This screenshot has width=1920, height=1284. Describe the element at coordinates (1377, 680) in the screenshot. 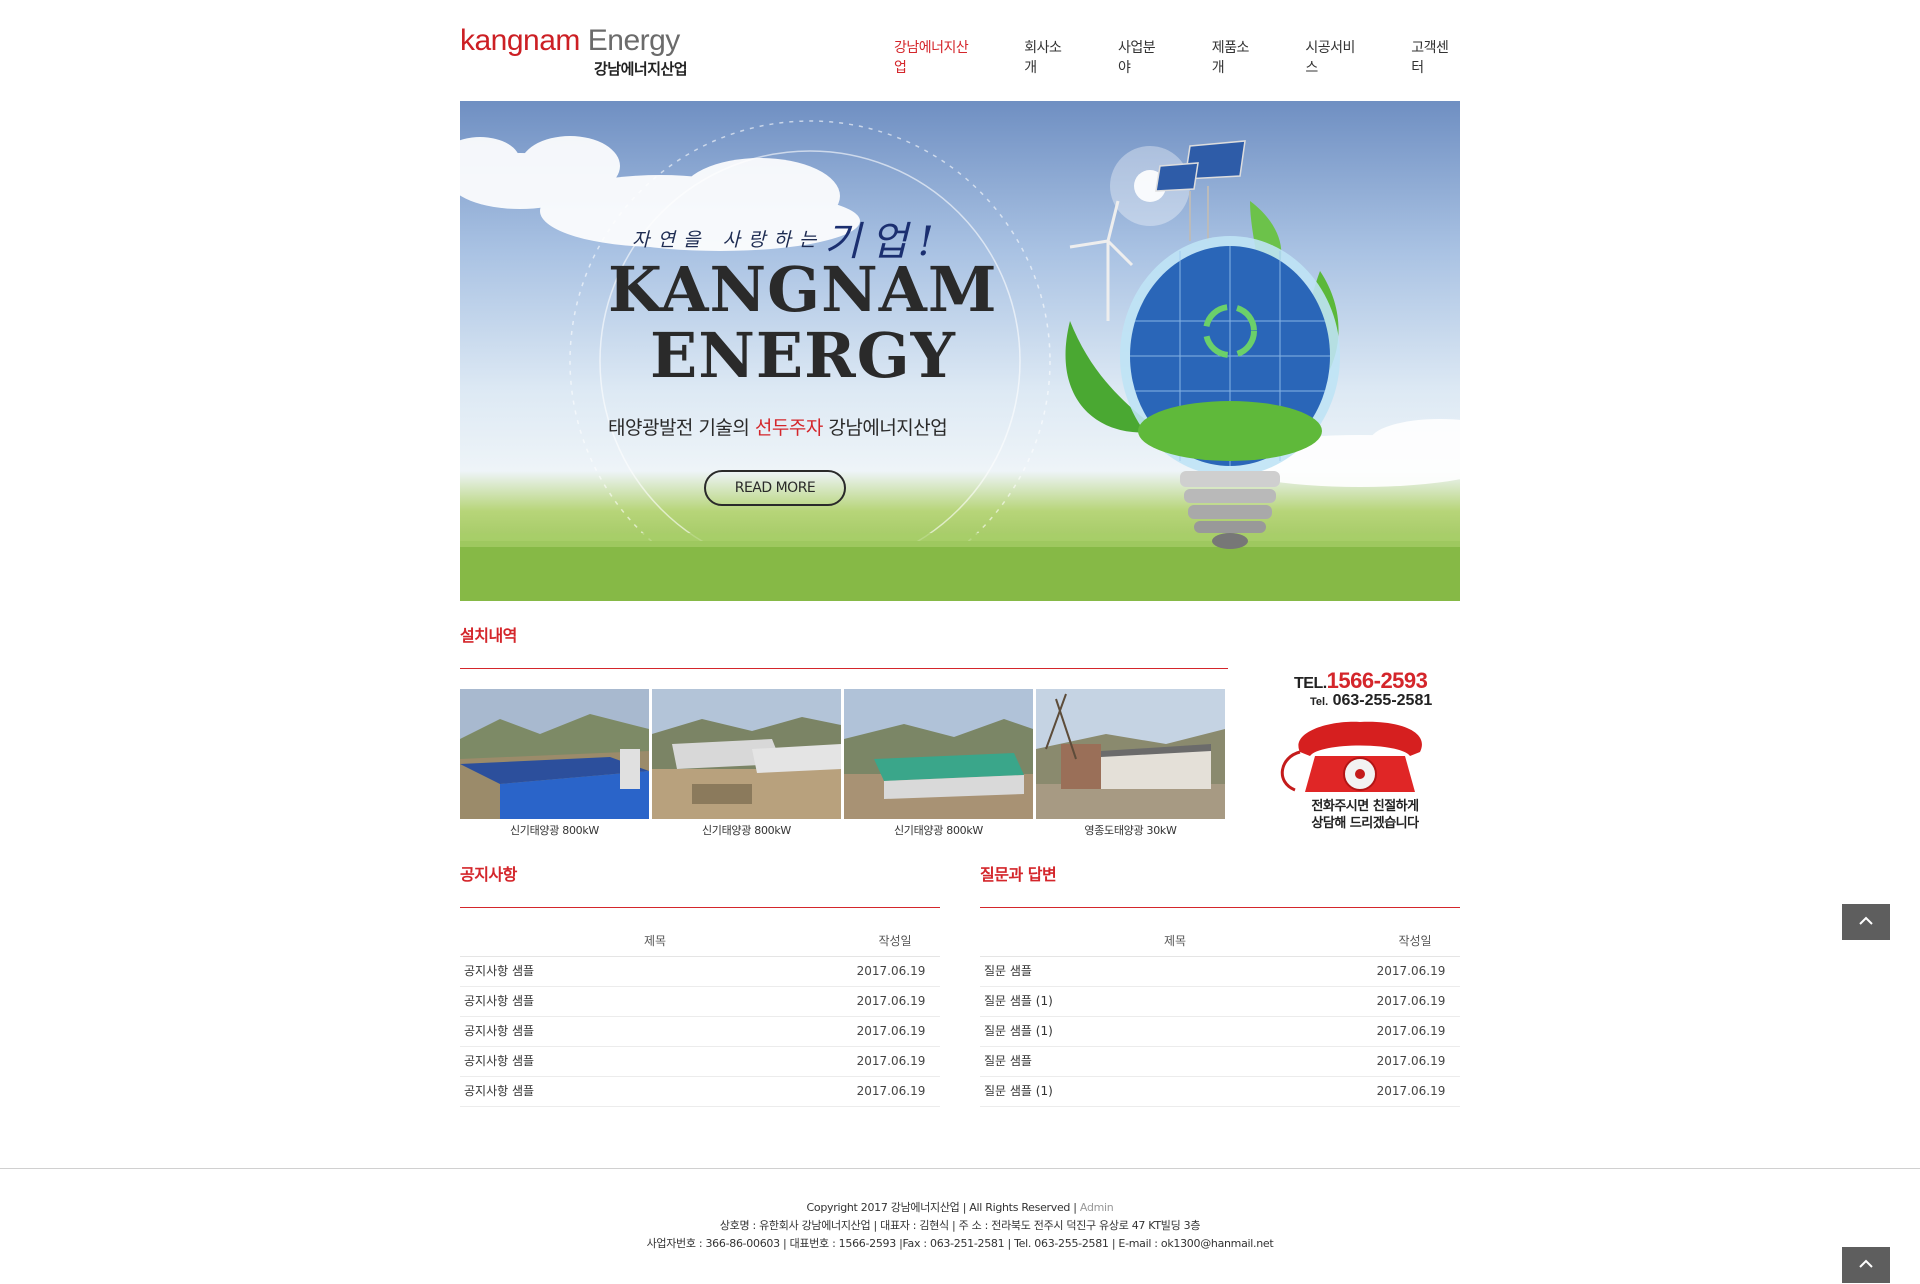

I see `tel-main-number: 1566-2593` at that location.